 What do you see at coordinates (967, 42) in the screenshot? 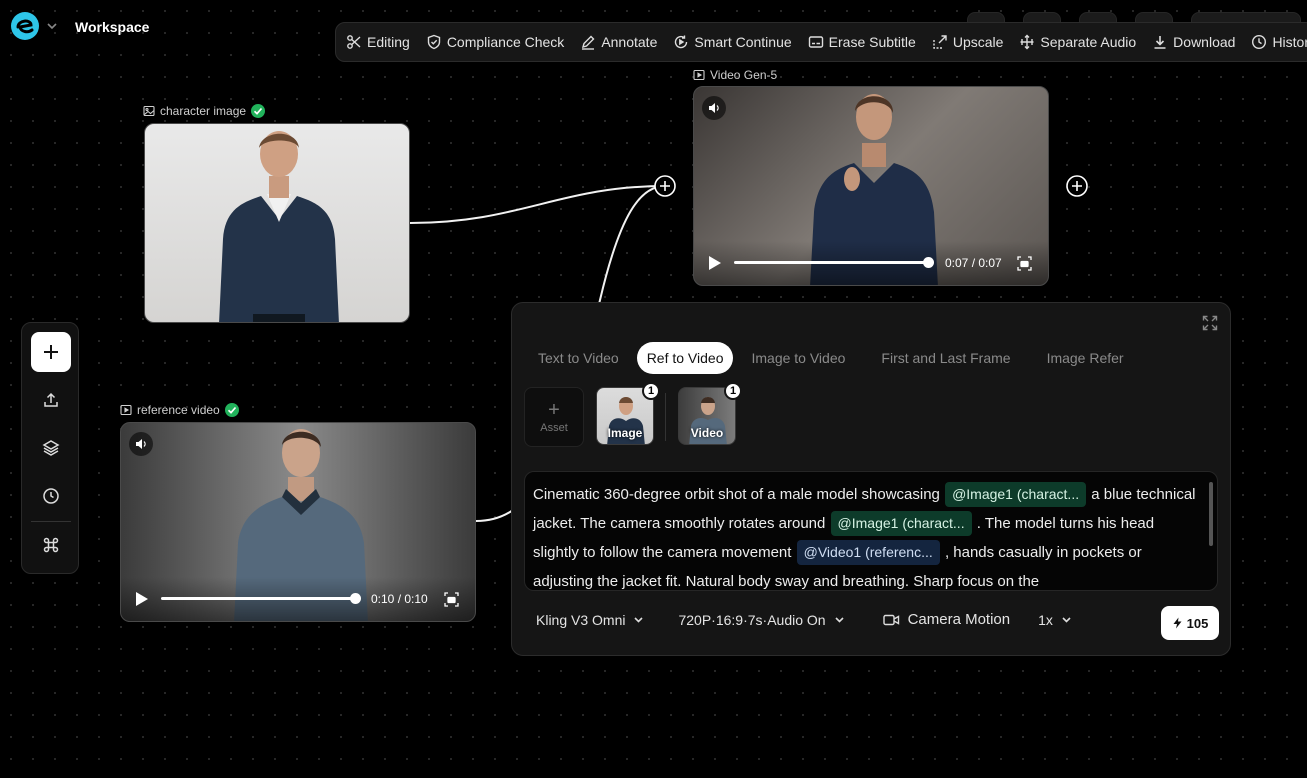
I see `upscale-button: Upscale` at bounding box center [967, 42].